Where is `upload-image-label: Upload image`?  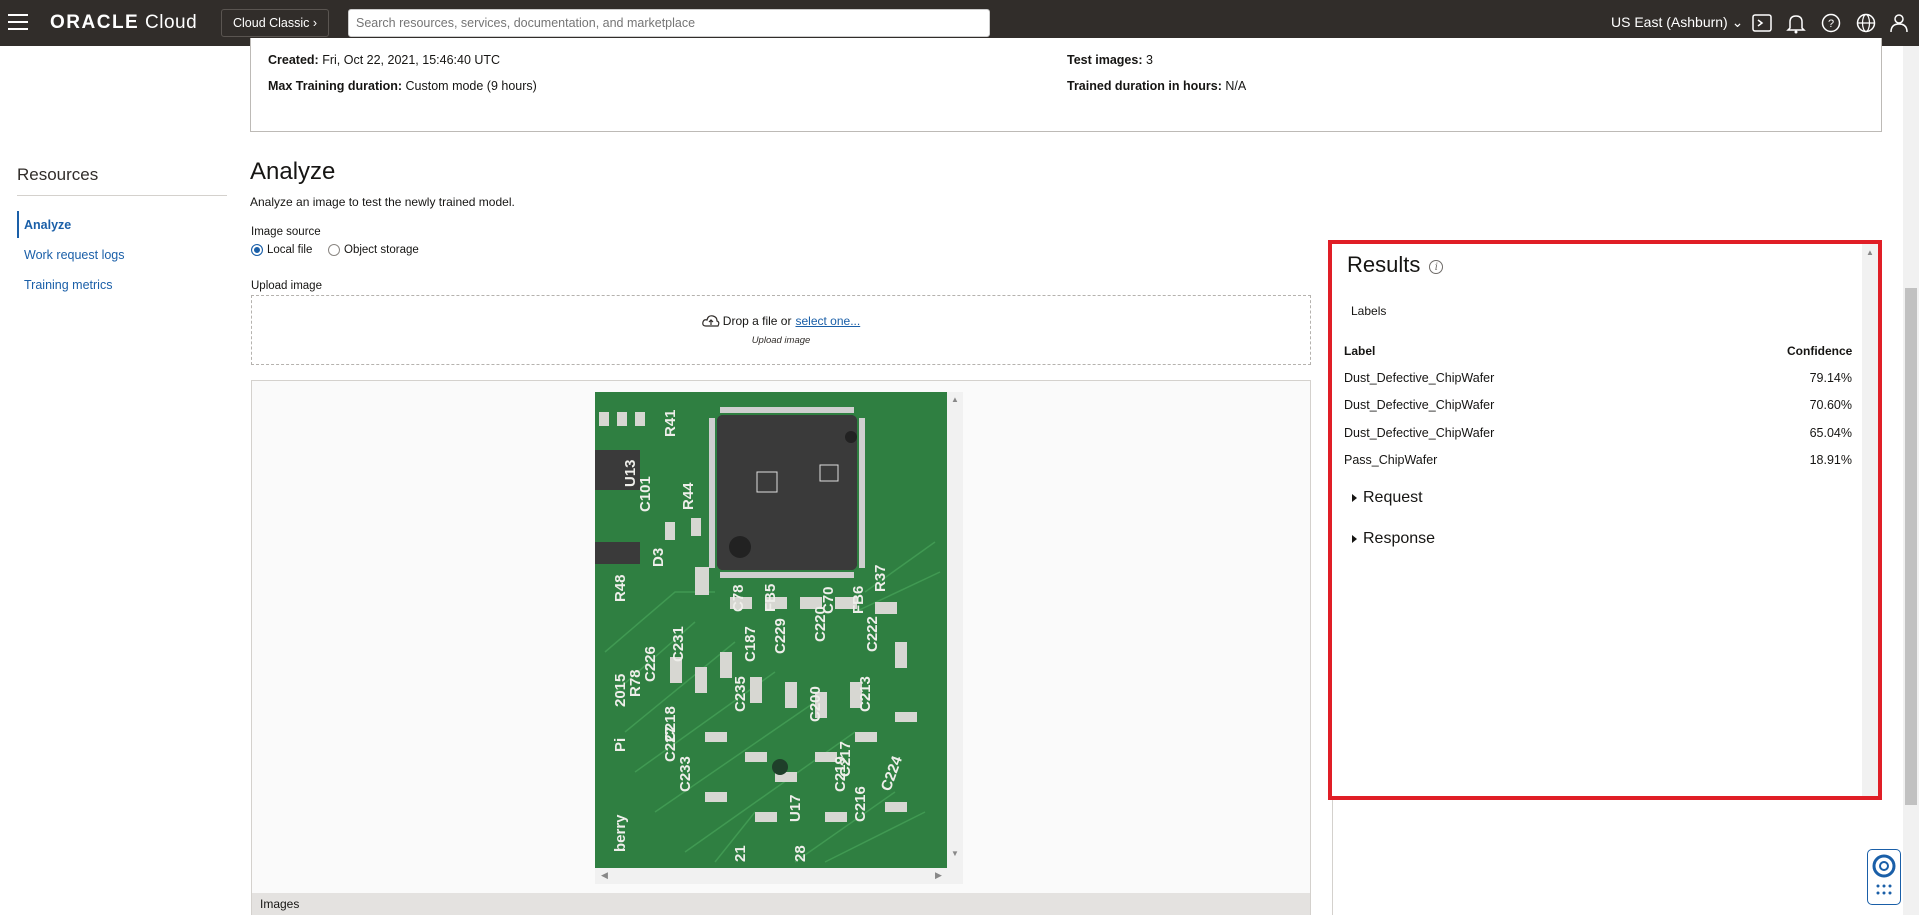
upload-image-label: Upload image is located at coordinates (286, 286).